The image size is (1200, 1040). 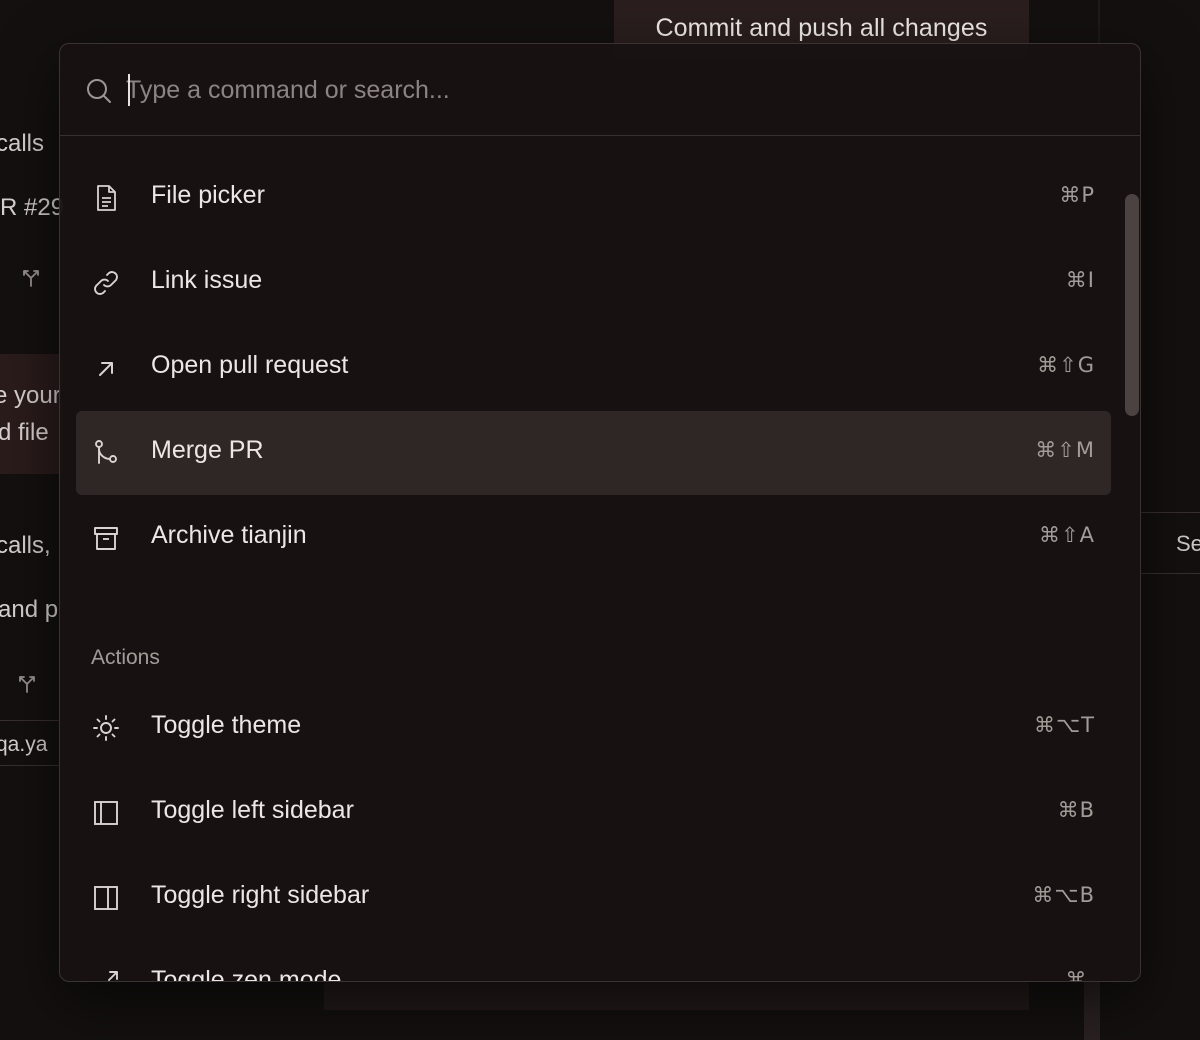 What do you see at coordinates (1064, 725) in the screenshot?
I see `shortcut-hint: ⌘⌥T` at bounding box center [1064, 725].